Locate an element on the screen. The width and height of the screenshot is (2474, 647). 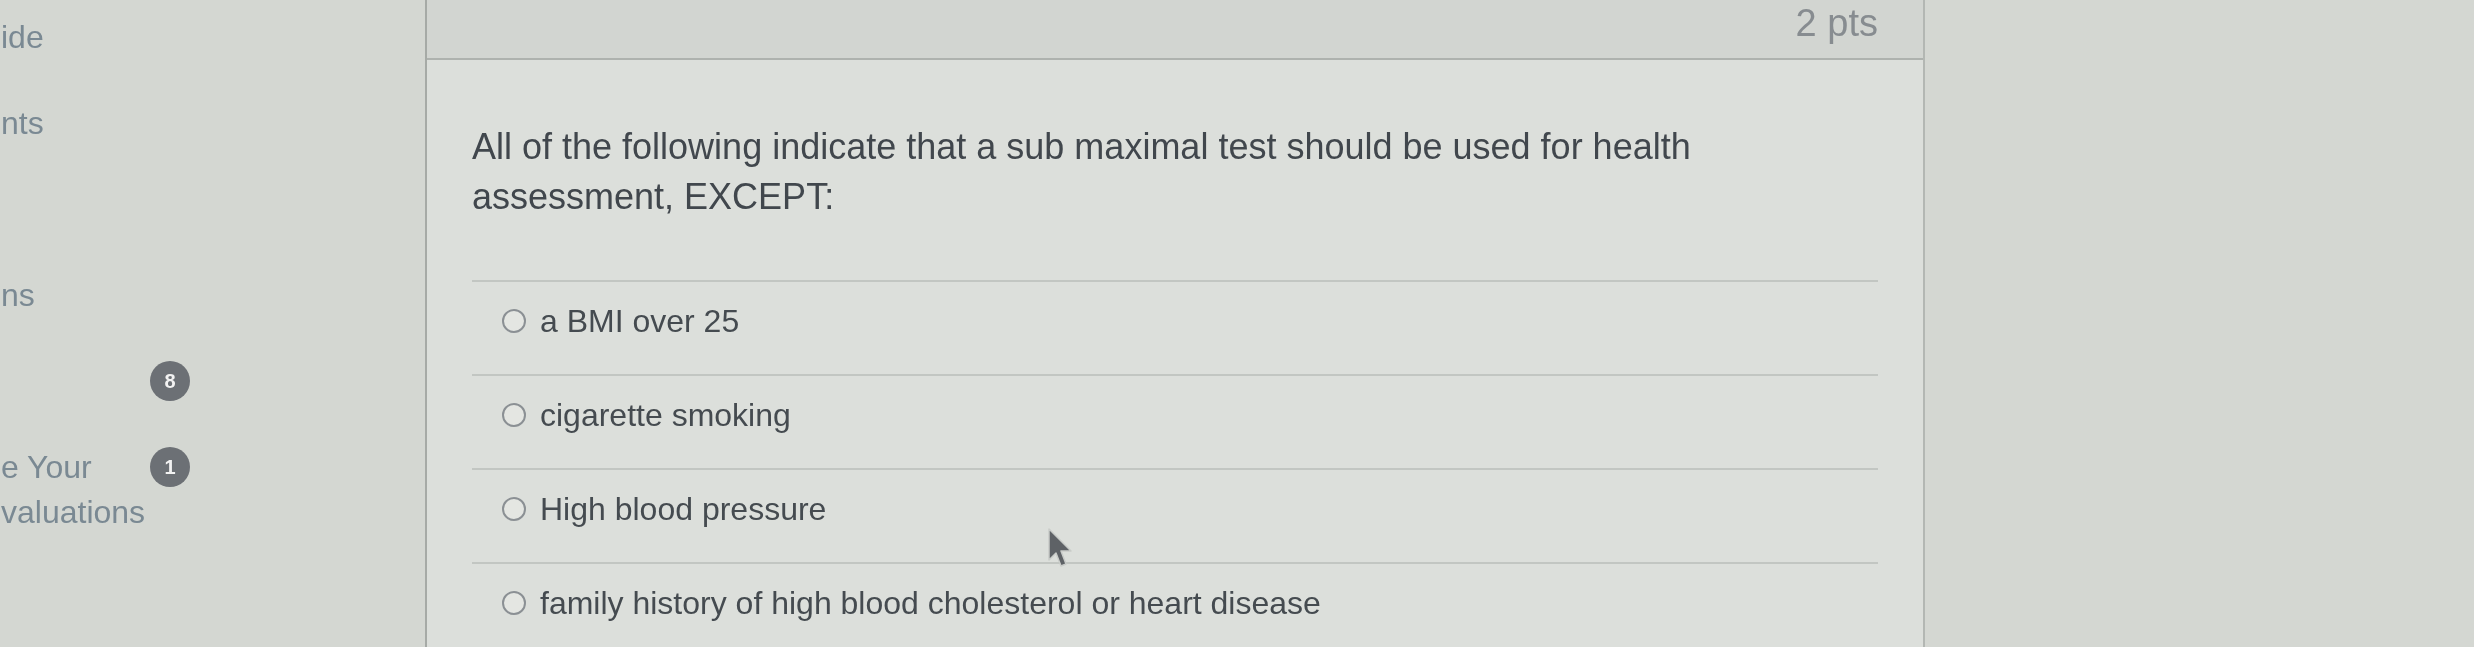
count-badge: 1 is located at coordinates (170, 467).